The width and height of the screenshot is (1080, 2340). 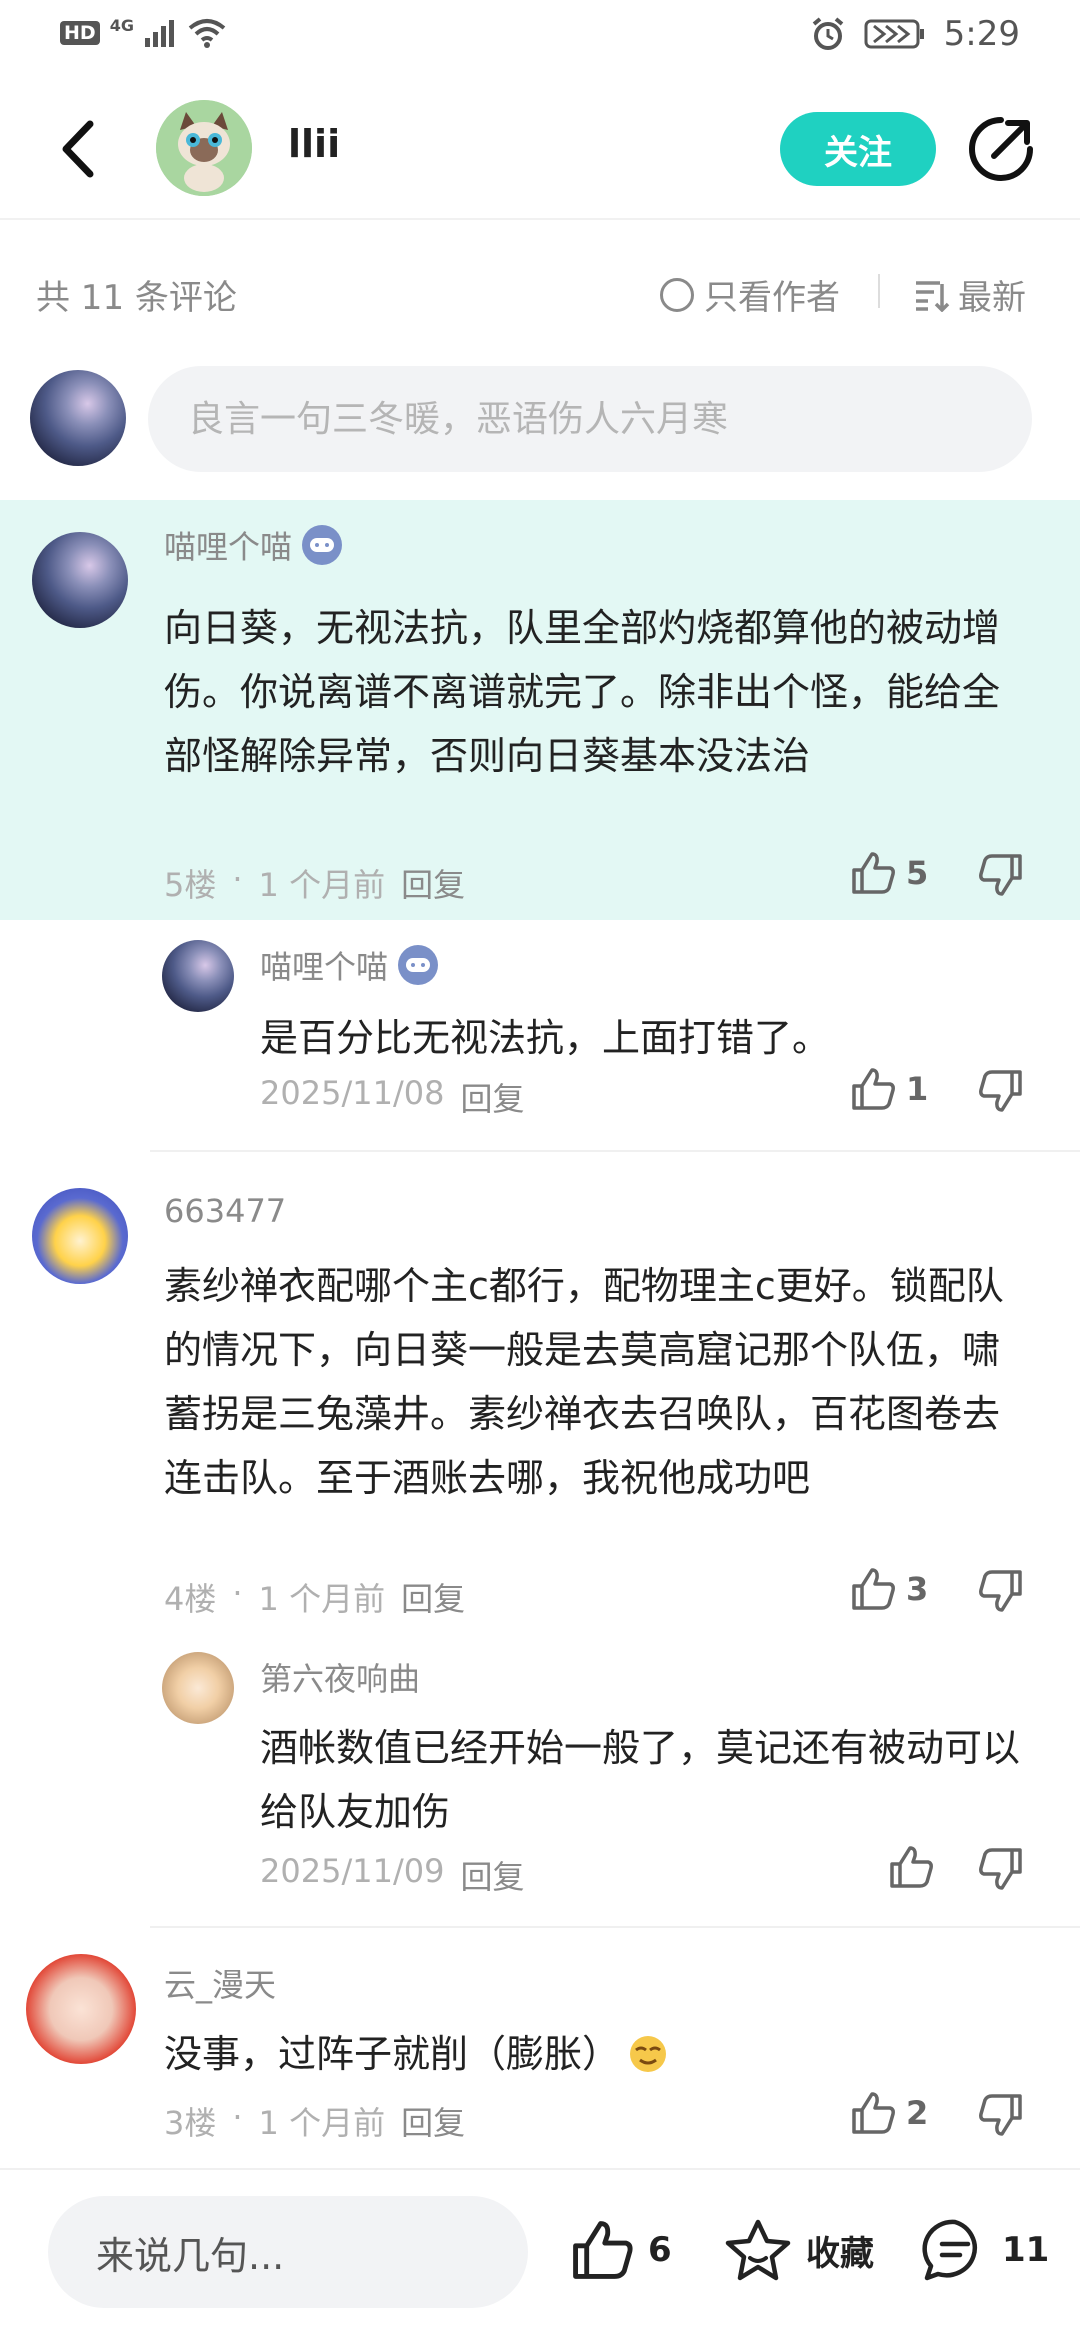 I want to click on follow-button: 关注, so click(x=858, y=149).